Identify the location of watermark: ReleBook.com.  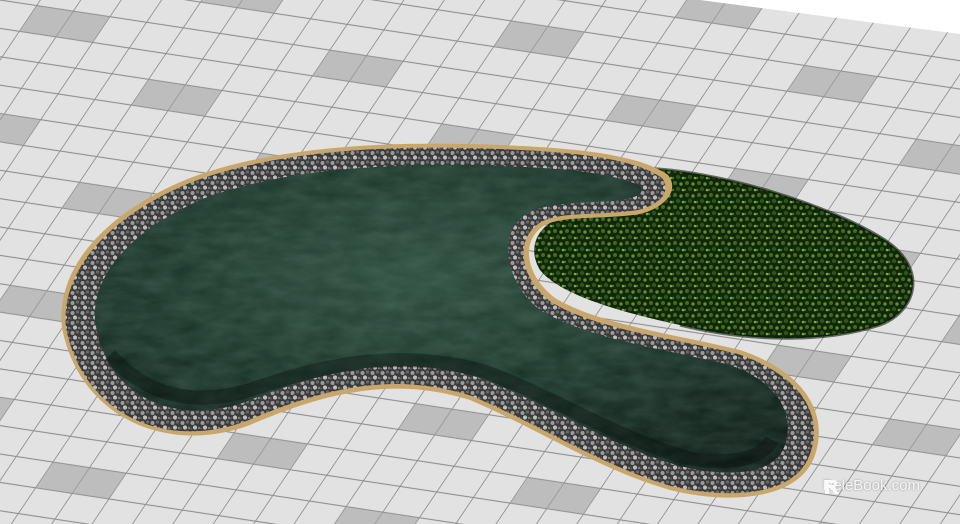
(871, 485).